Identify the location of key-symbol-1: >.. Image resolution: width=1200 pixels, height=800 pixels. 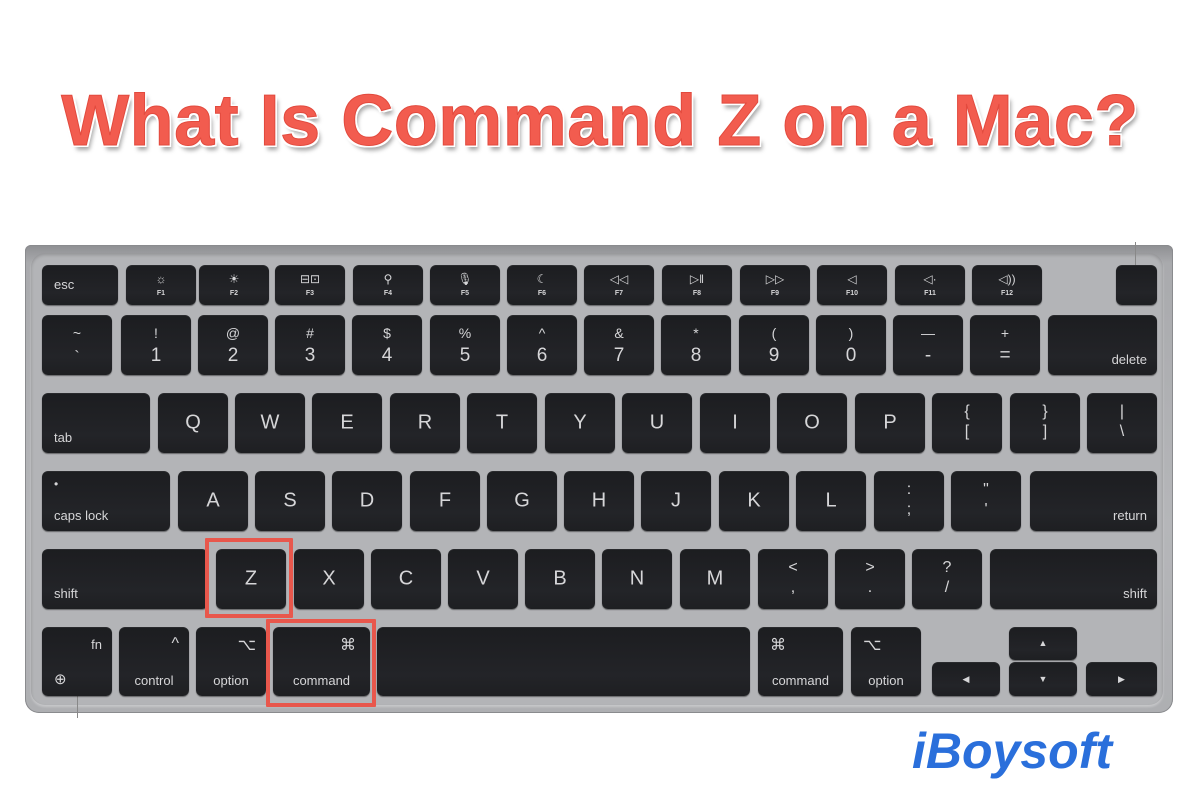
(870, 579).